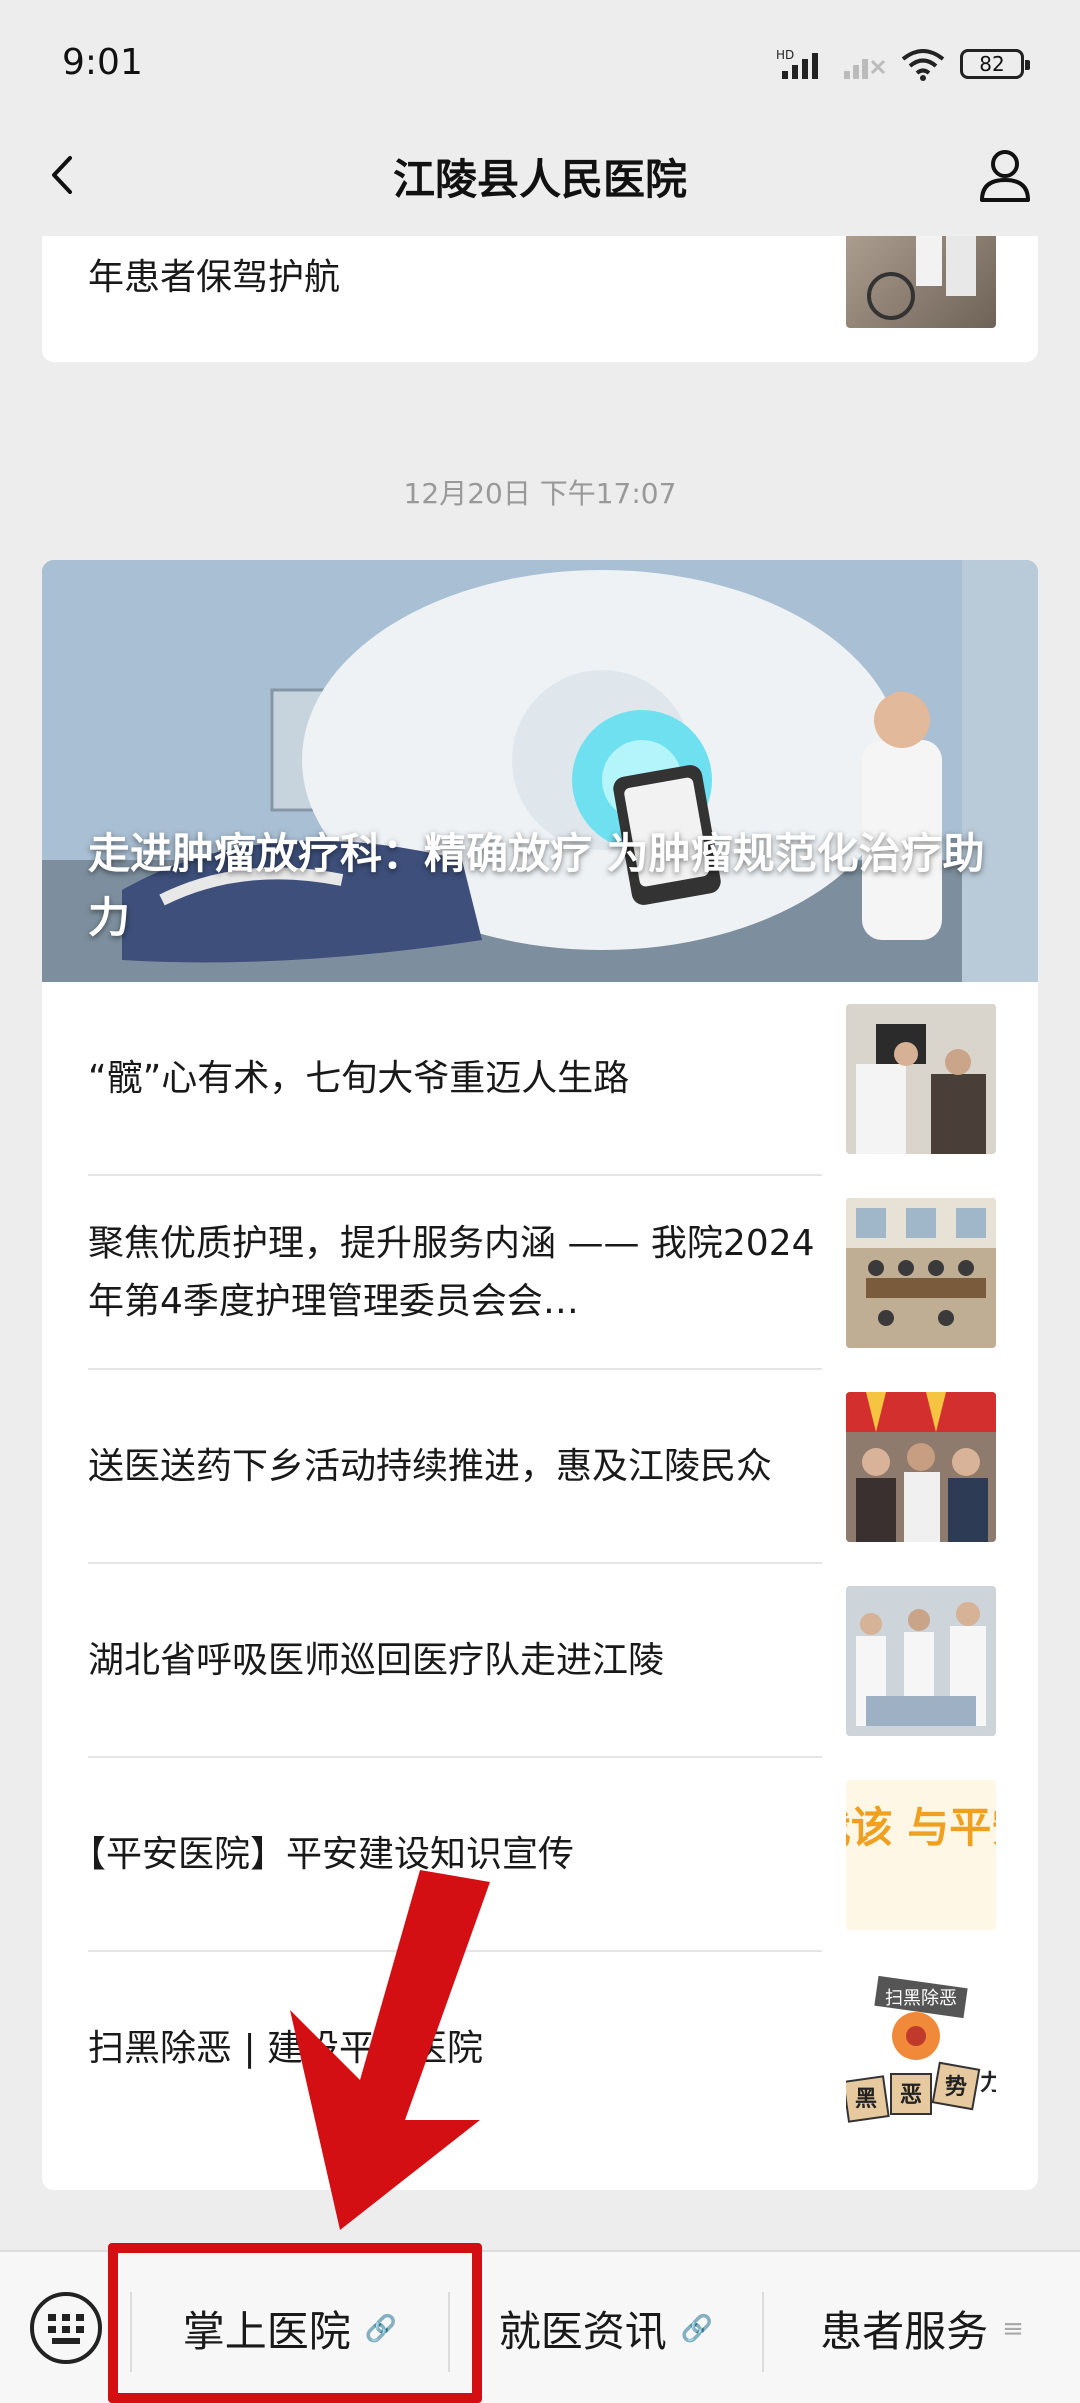 The height and width of the screenshot is (2403, 1080). I want to click on profile-button, so click(1005, 175).